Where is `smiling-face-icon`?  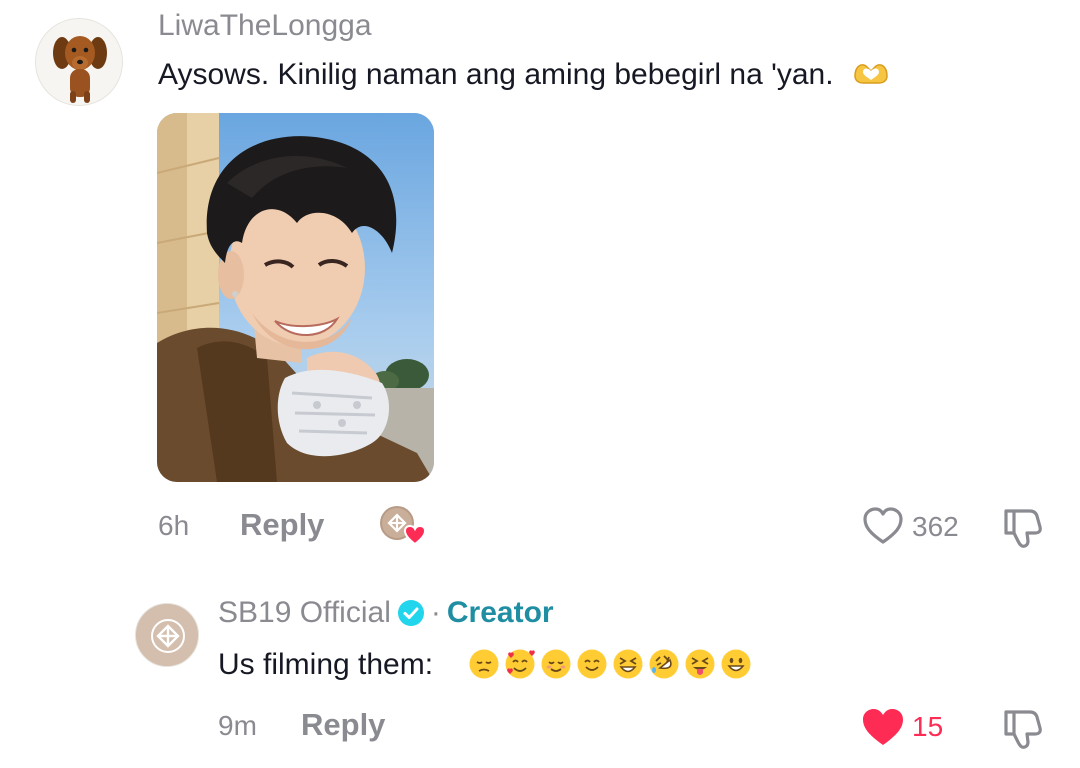 smiling-face-icon is located at coordinates (592, 664).